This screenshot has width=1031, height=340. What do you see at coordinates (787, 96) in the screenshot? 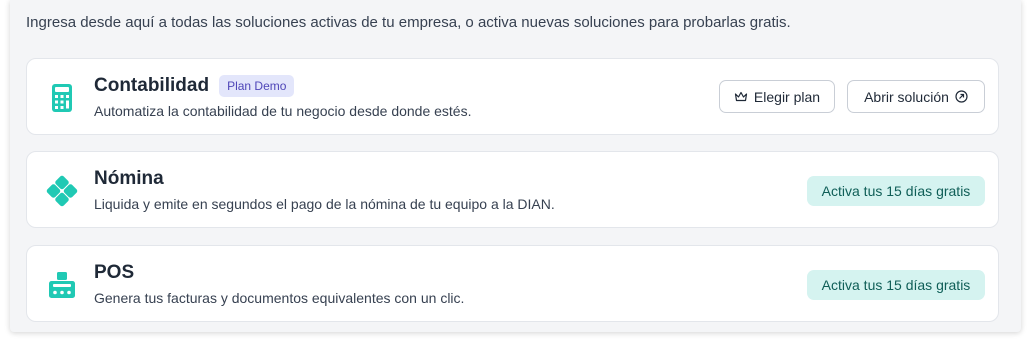
I see `choose-plan-label: Elegir plan` at bounding box center [787, 96].